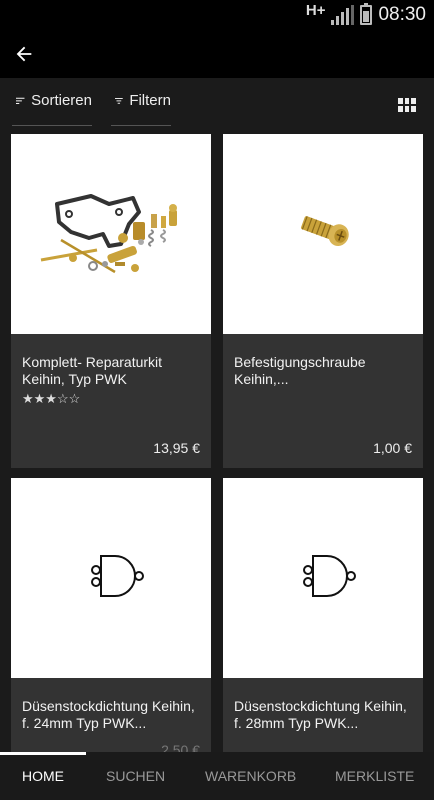 The image size is (434, 800). Describe the element at coordinates (61, 100) in the screenshot. I see `sort-label: Sortieren` at that location.